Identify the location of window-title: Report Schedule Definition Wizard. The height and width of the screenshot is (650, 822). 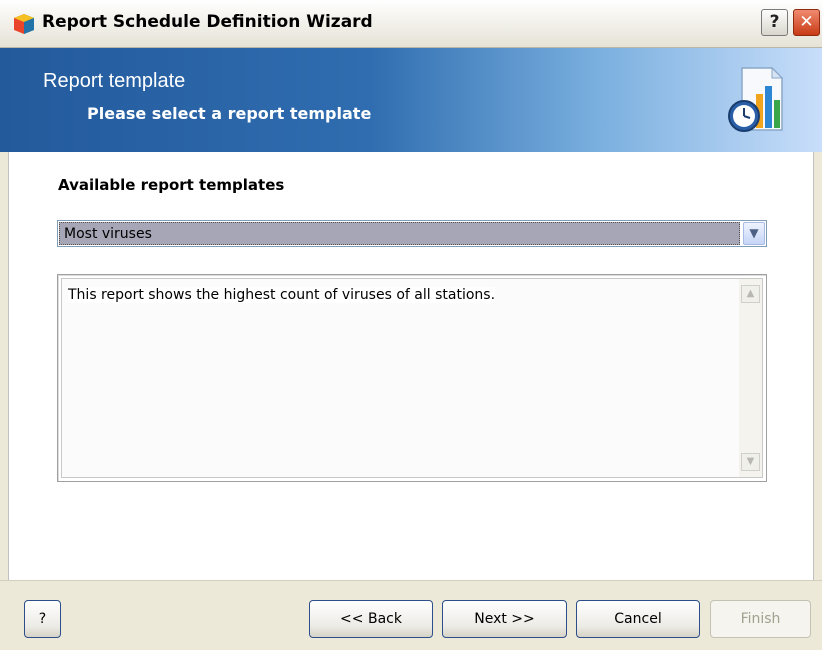
(207, 22).